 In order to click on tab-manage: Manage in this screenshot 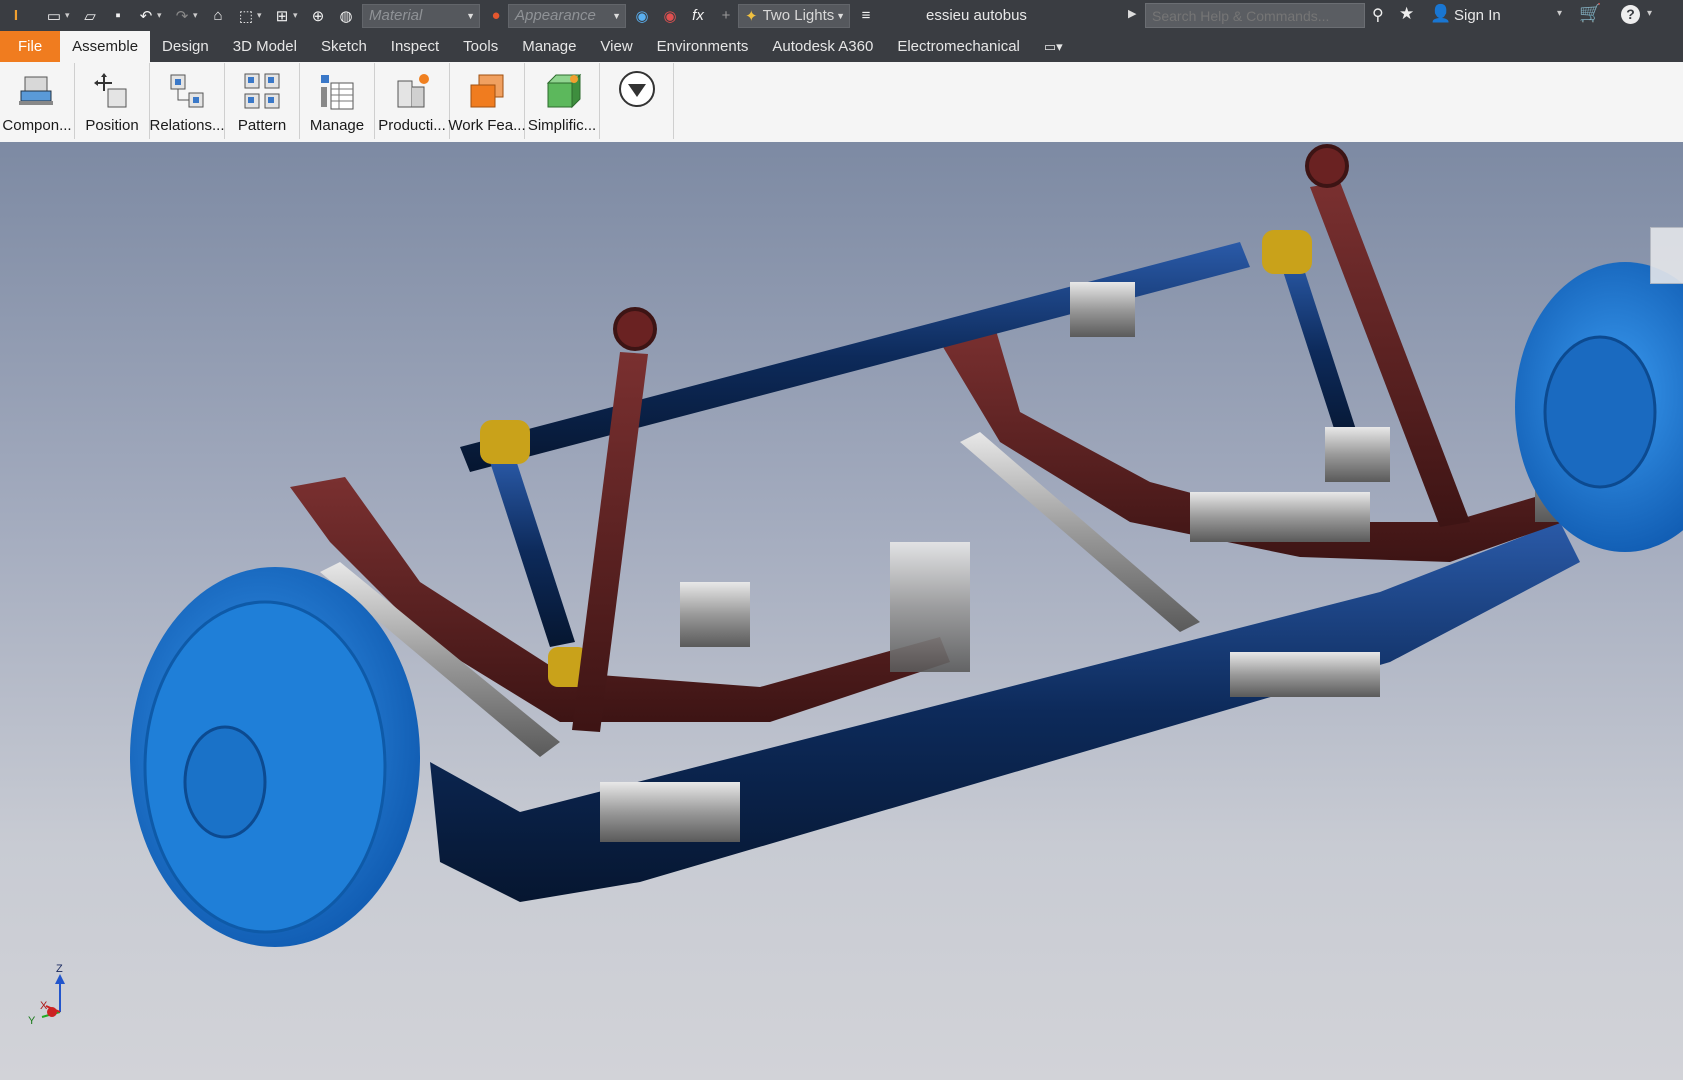, I will do `click(549, 46)`.